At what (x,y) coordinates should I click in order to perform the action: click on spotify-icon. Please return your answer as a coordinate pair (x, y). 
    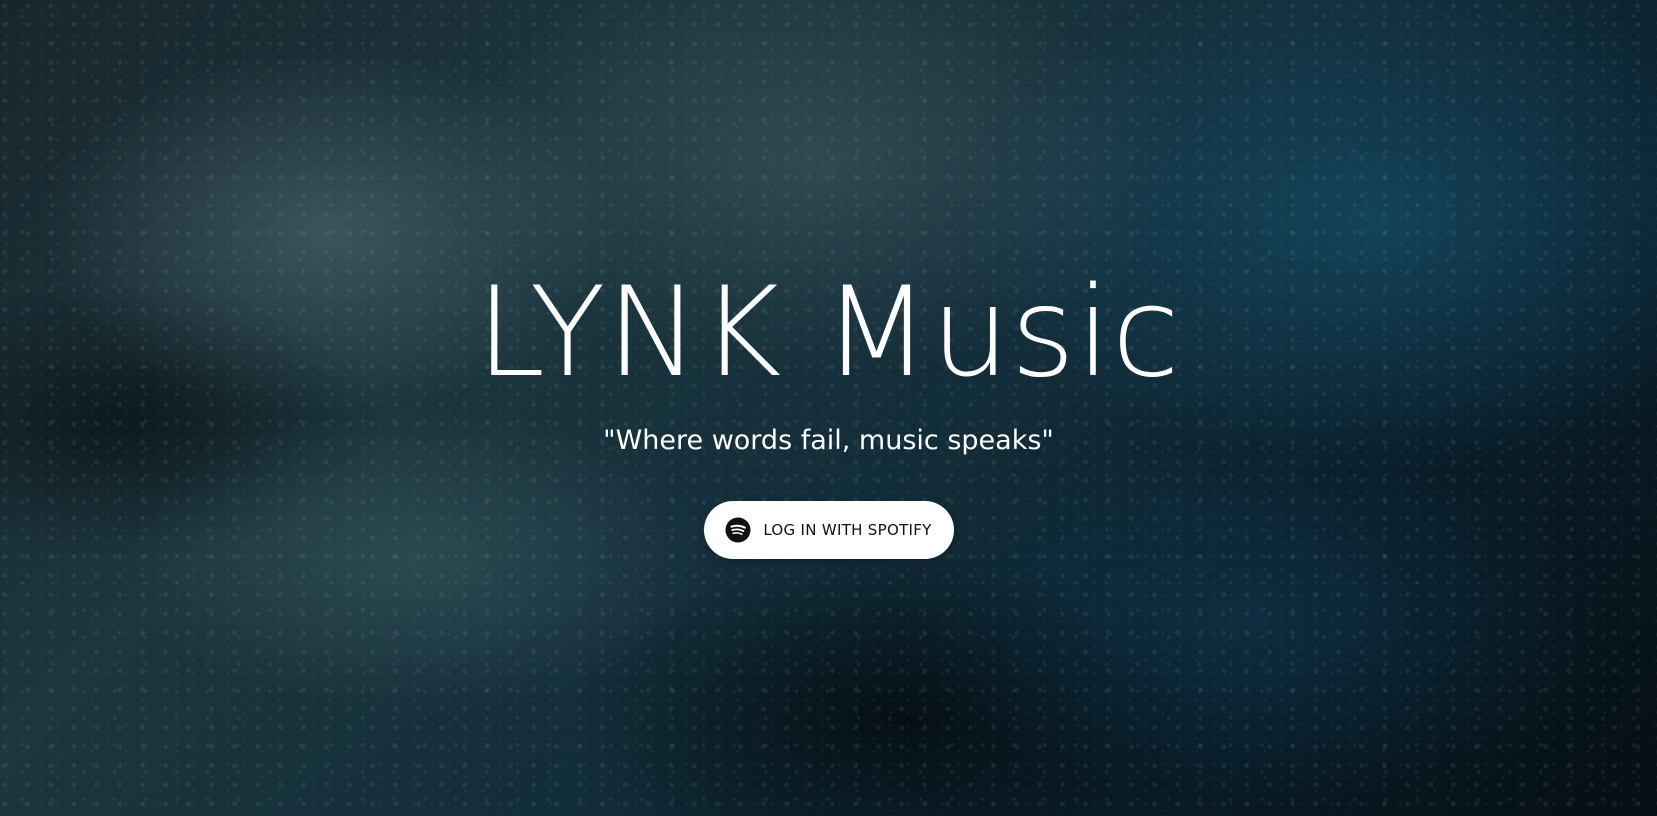
    Looking at the image, I should click on (738, 530).